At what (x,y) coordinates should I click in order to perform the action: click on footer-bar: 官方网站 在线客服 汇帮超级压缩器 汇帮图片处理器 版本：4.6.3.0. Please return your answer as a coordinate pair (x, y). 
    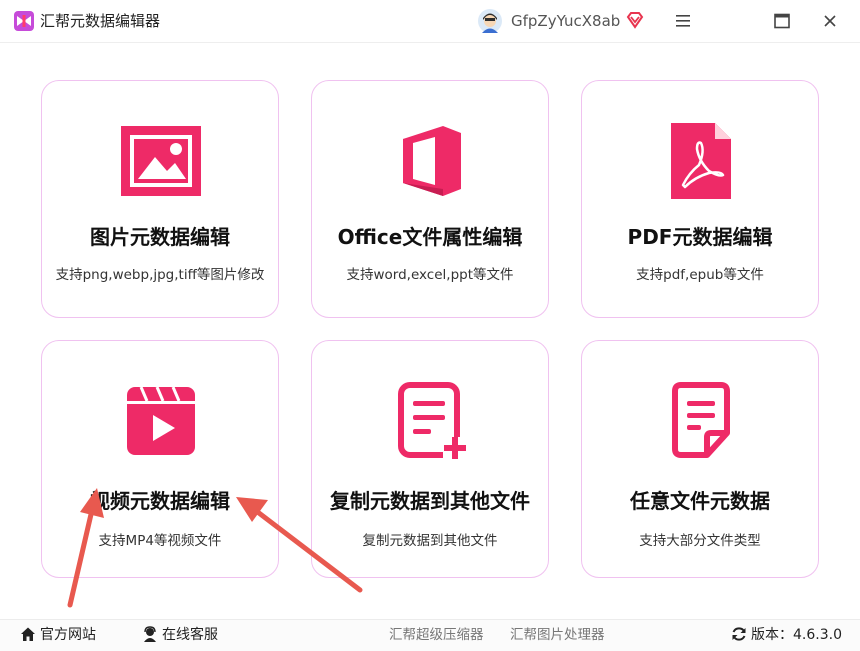
    Looking at the image, I should click on (430, 635).